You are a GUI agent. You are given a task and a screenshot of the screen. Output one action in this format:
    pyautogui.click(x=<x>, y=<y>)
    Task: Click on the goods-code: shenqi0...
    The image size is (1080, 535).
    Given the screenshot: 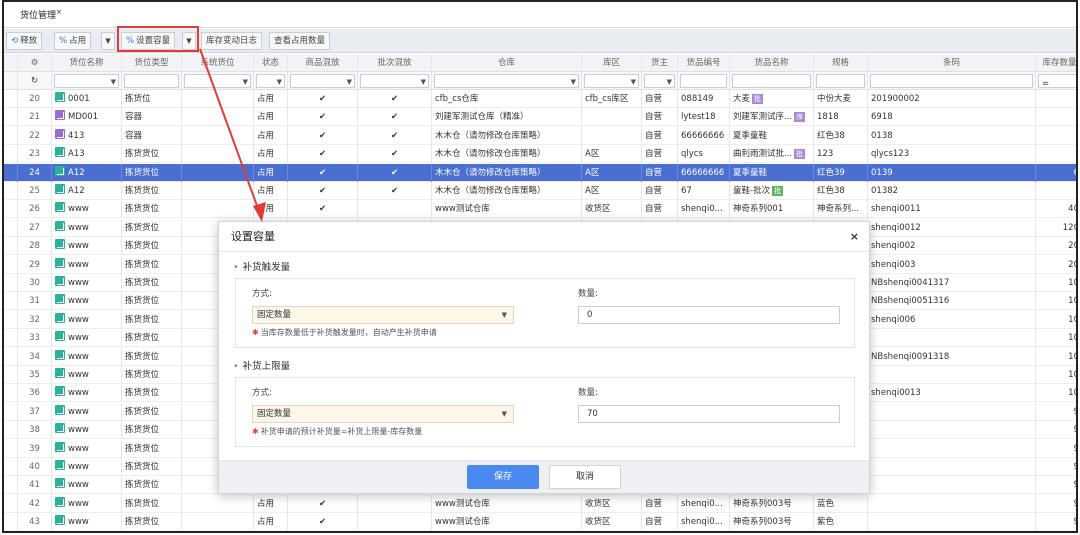 What is the action you would take?
    pyautogui.click(x=704, y=522)
    